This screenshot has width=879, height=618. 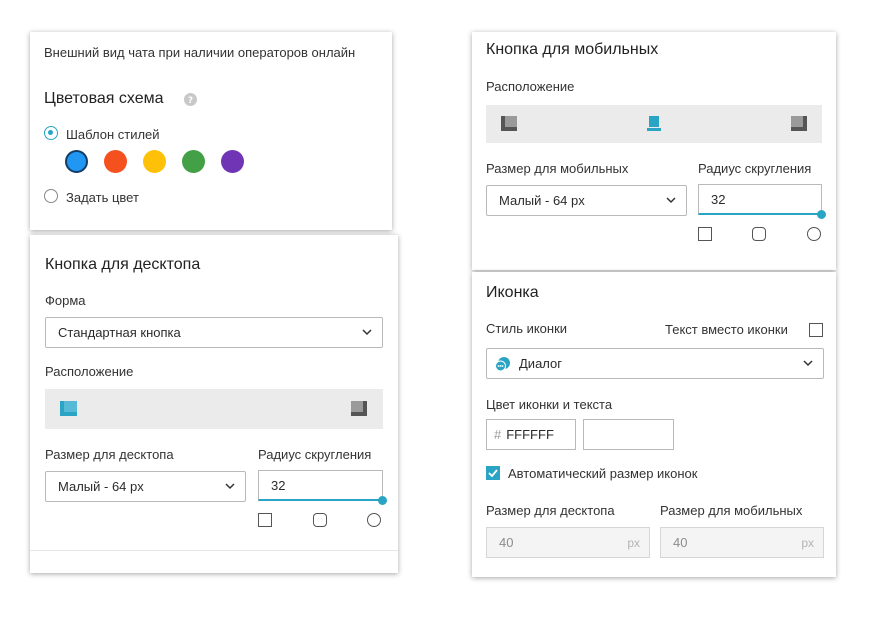 I want to click on icon-desktop-size-label: Размер для десктопа, so click(x=550, y=510).